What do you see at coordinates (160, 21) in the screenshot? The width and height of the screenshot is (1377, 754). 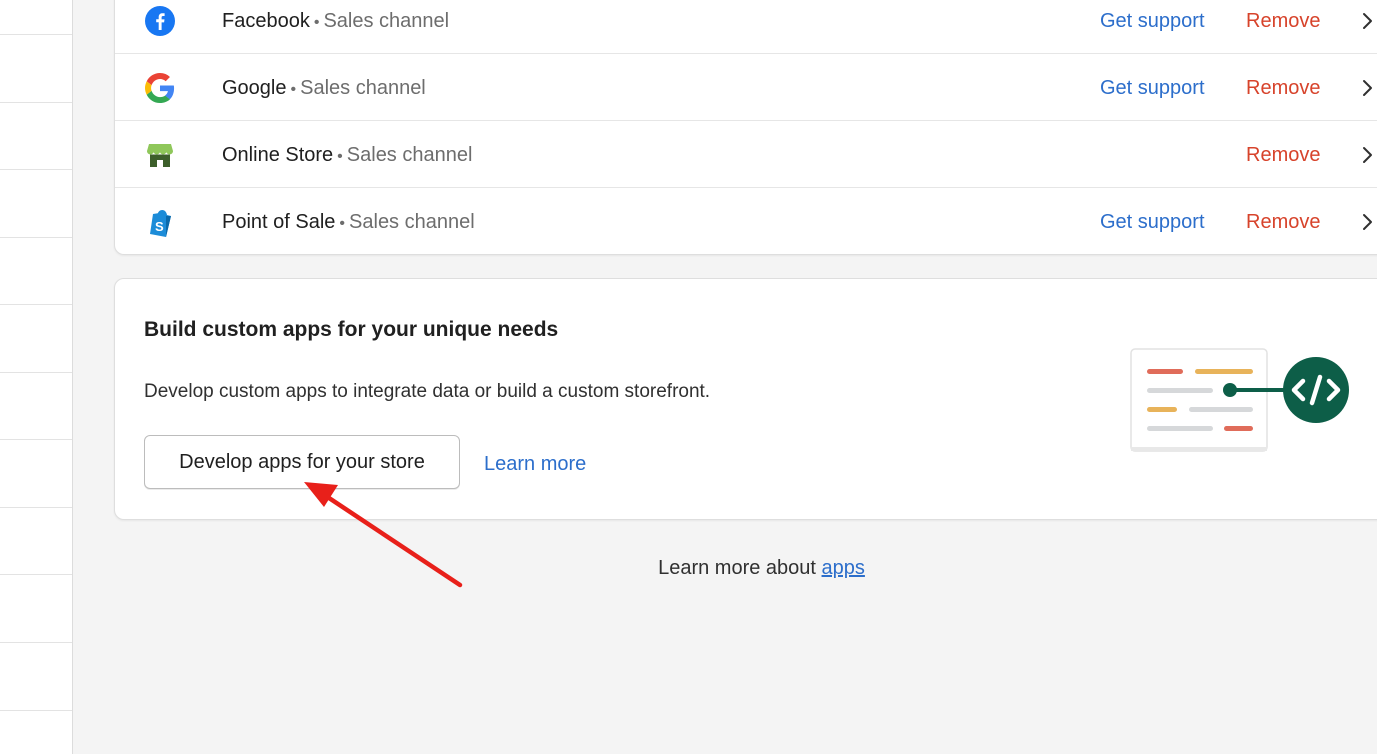 I see `facebook-icon` at bounding box center [160, 21].